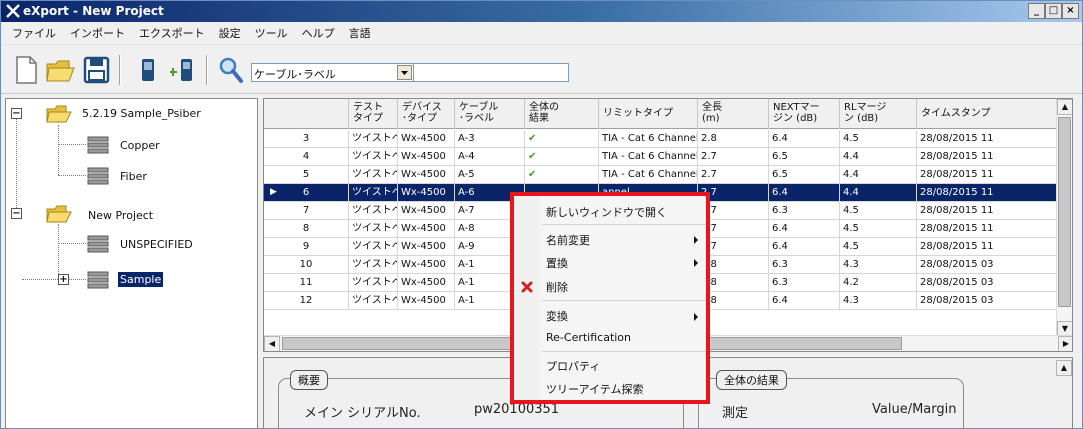 The image size is (1083, 429). Describe the element at coordinates (140, 145) in the screenshot. I see `tree-item-copper: Copper` at that location.